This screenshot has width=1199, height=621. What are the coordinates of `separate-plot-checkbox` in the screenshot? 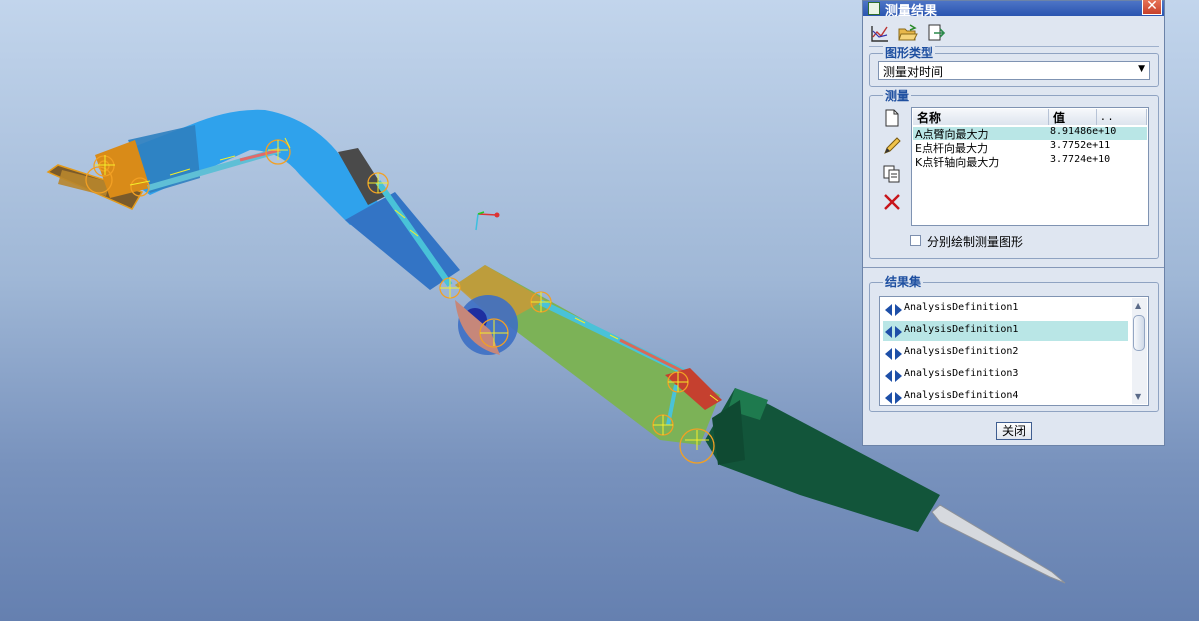 It's located at (915, 240).